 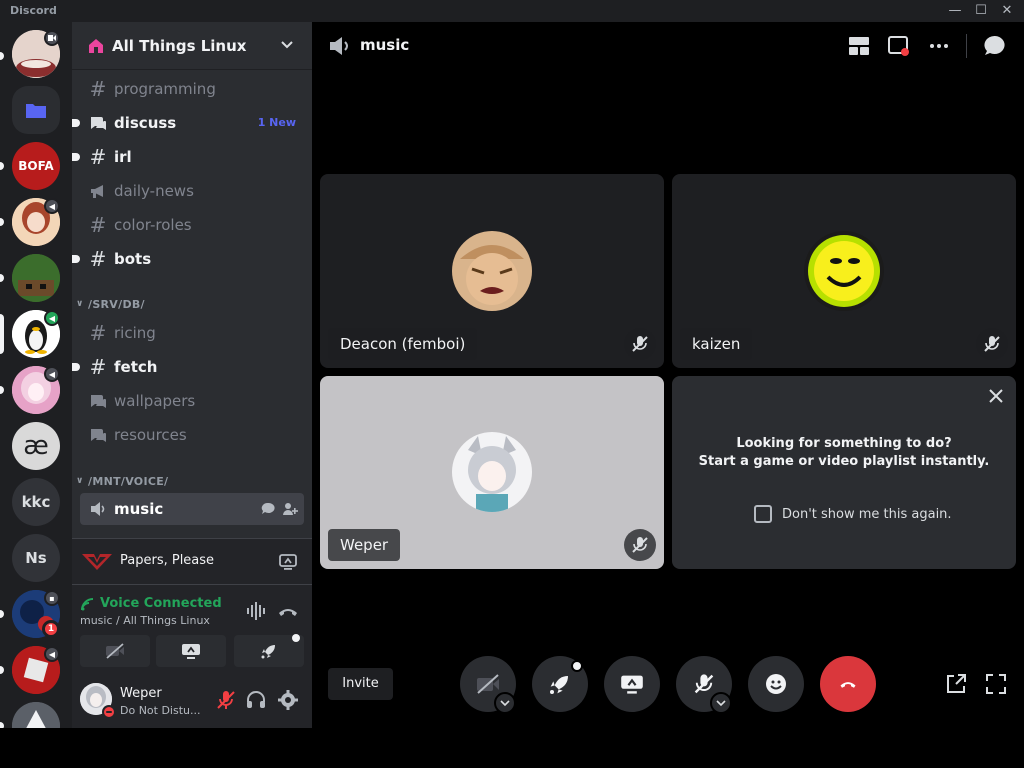 I want to click on participant-tile: Weper, so click(x=492, y=472).